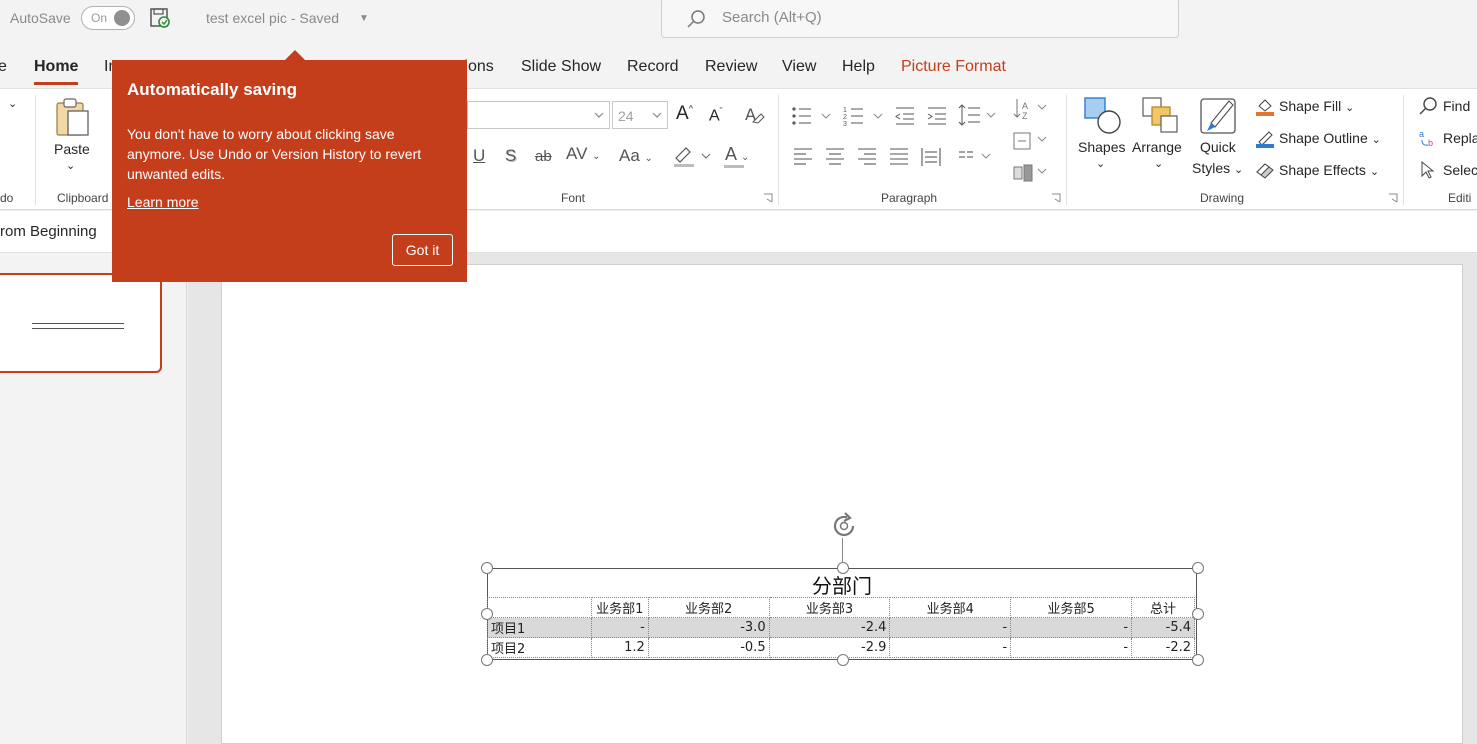 This screenshot has height=744, width=1477. I want to click on shapes-icon, so click(1102, 115).